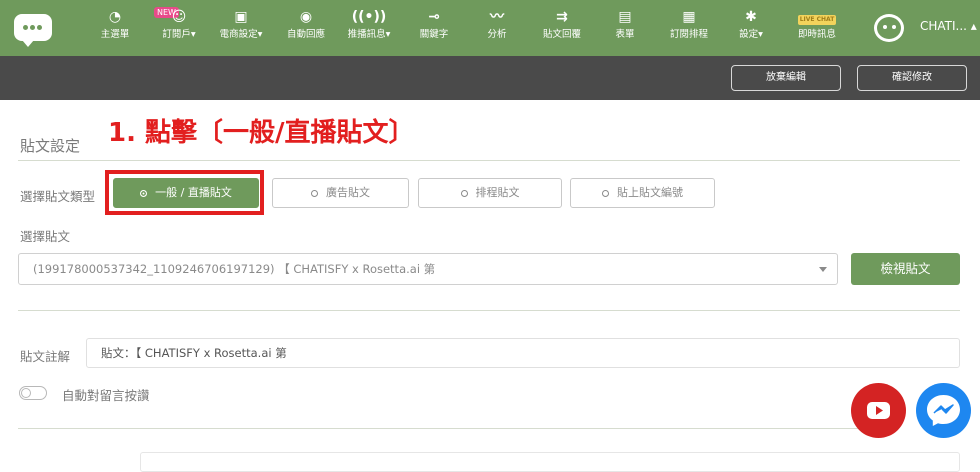 This screenshot has height=472, width=980. What do you see at coordinates (106, 395) in the screenshot?
I see `auto-like-label: 自動對留言按讚` at bounding box center [106, 395].